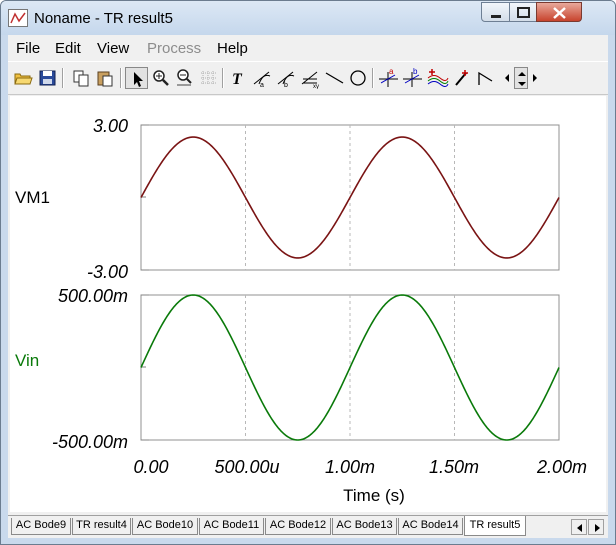 The image size is (616, 545). What do you see at coordinates (495, 12) in the screenshot?
I see `minimize-button` at bounding box center [495, 12].